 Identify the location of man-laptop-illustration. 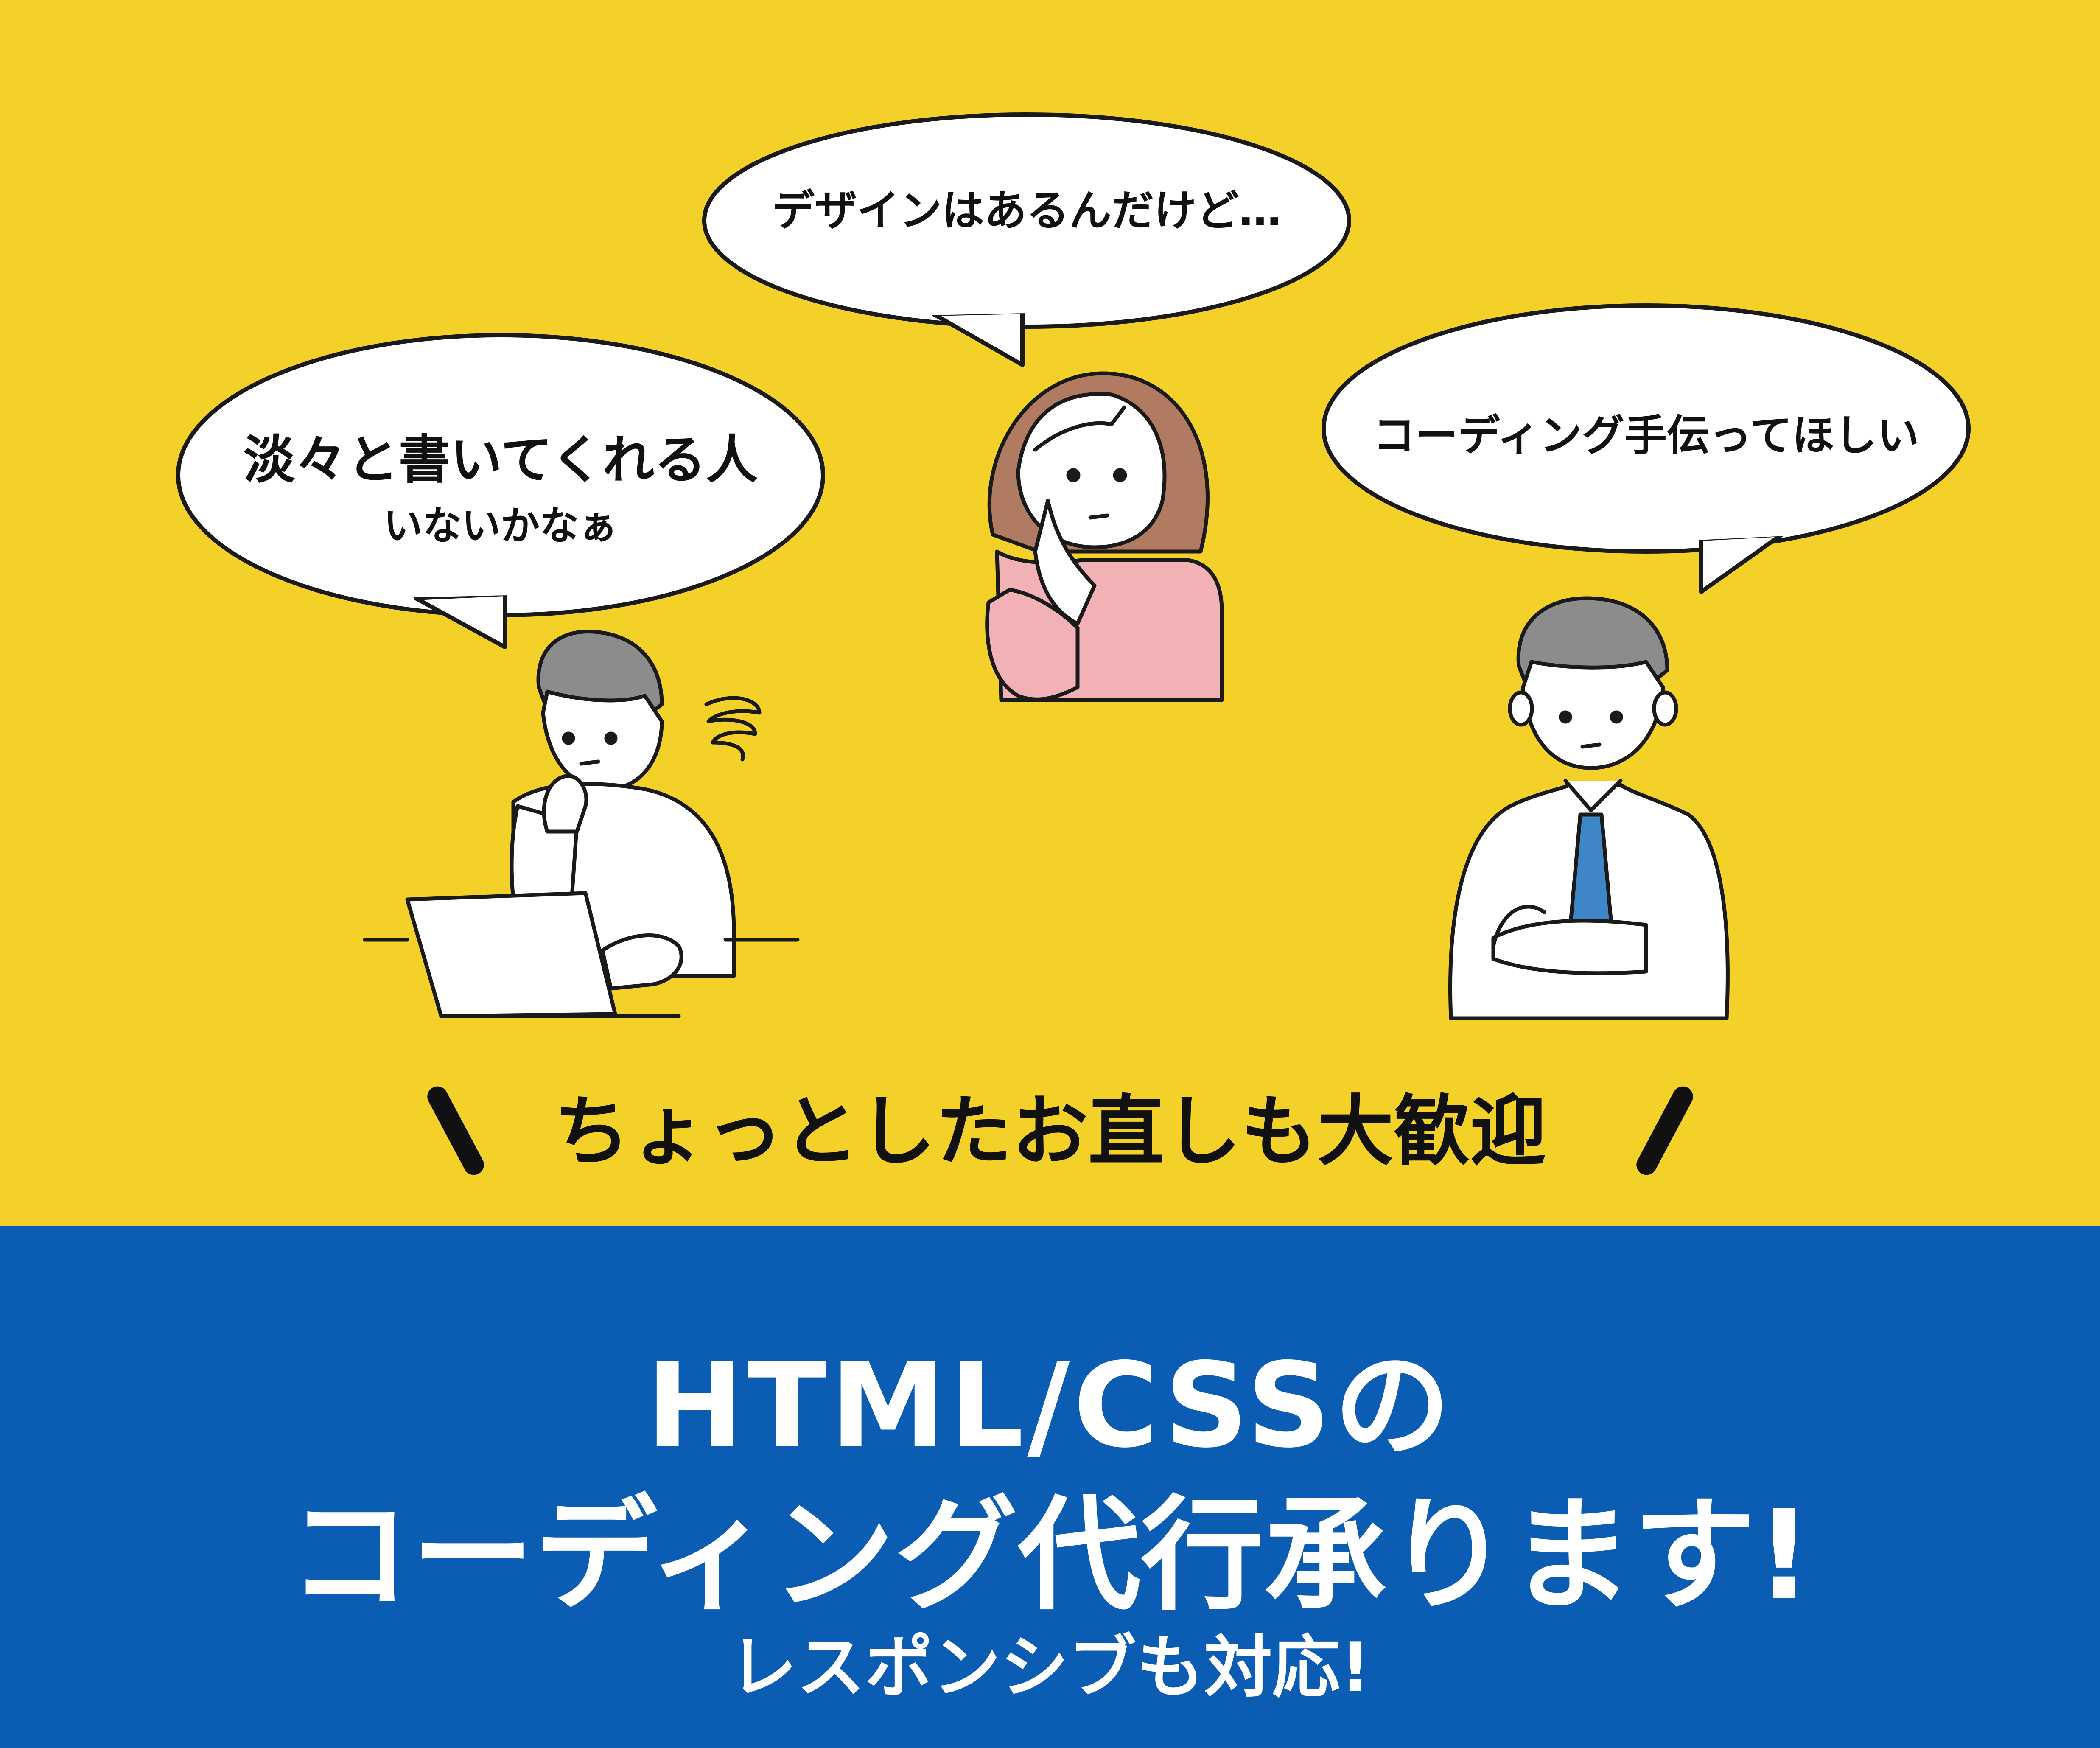
(582, 824).